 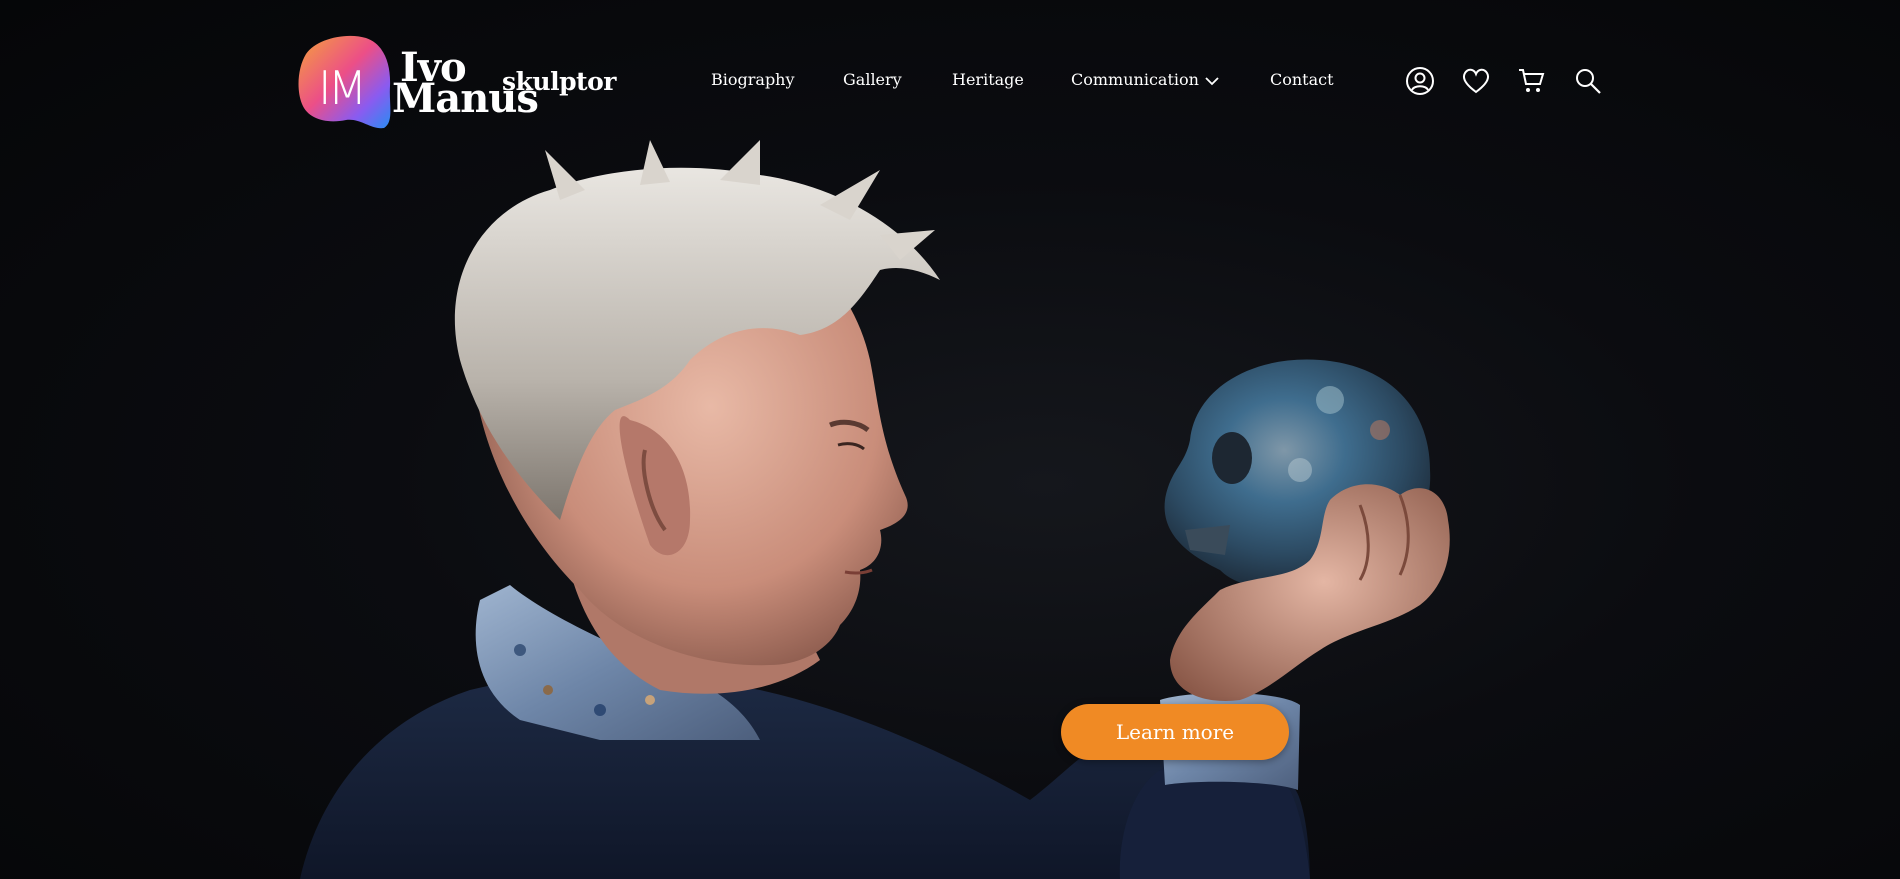 I want to click on nav-item-contact: Contact, so click(x=1302, y=79).